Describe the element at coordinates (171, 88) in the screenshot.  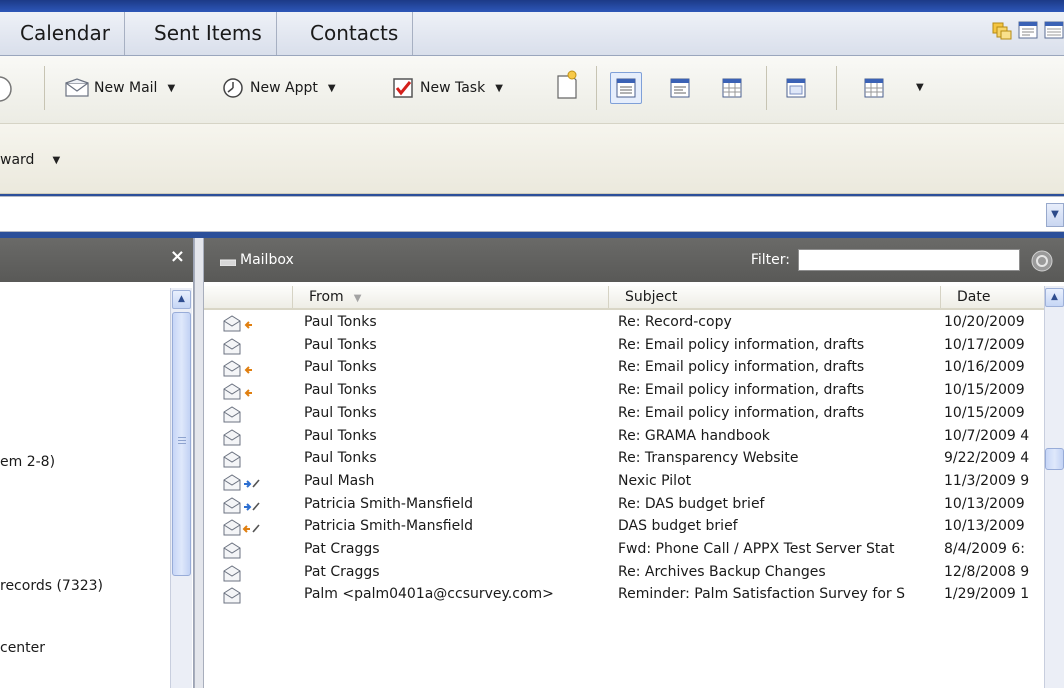
I see `new-mail-dropdown-icon: ▼` at that location.